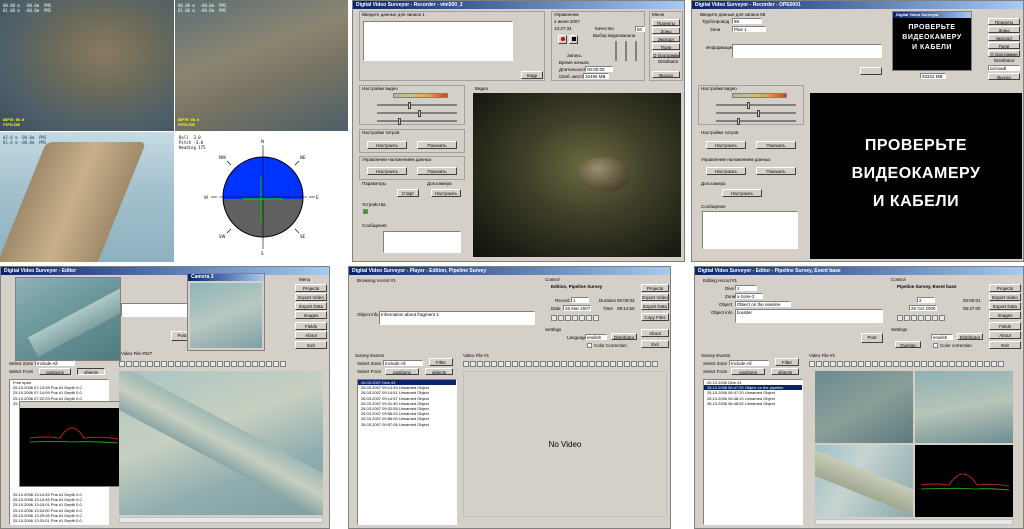 This screenshot has width=1024, height=529. What do you see at coordinates (746, 288) in the screenshot?
I see `dive-field: 1` at bounding box center [746, 288].